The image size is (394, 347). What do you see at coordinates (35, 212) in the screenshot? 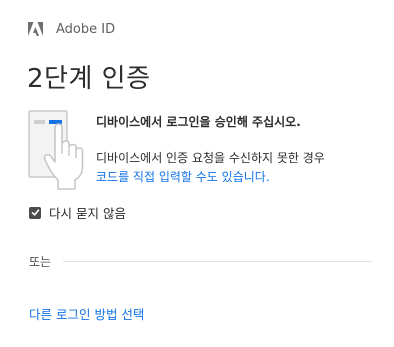
I see `checkbox-checked-icon` at bounding box center [35, 212].